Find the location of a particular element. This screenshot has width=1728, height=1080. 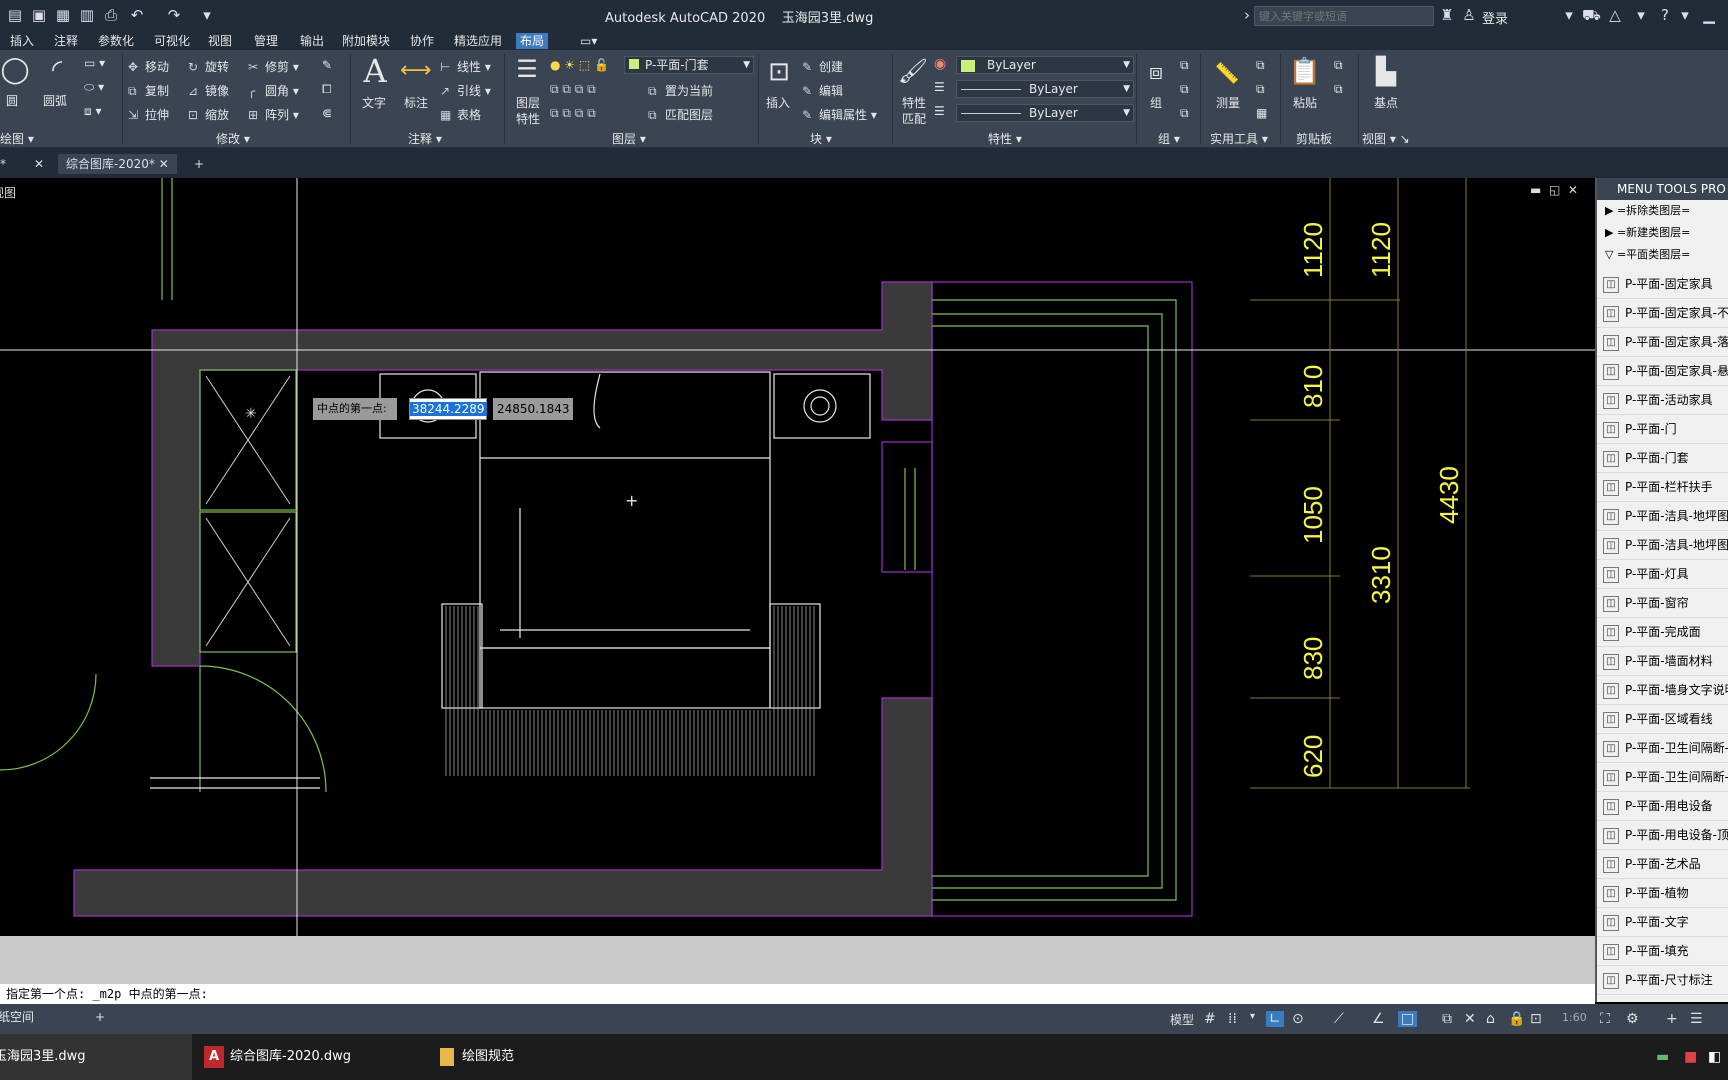

tab-layout: 布局 is located at coordinates (532, 41).